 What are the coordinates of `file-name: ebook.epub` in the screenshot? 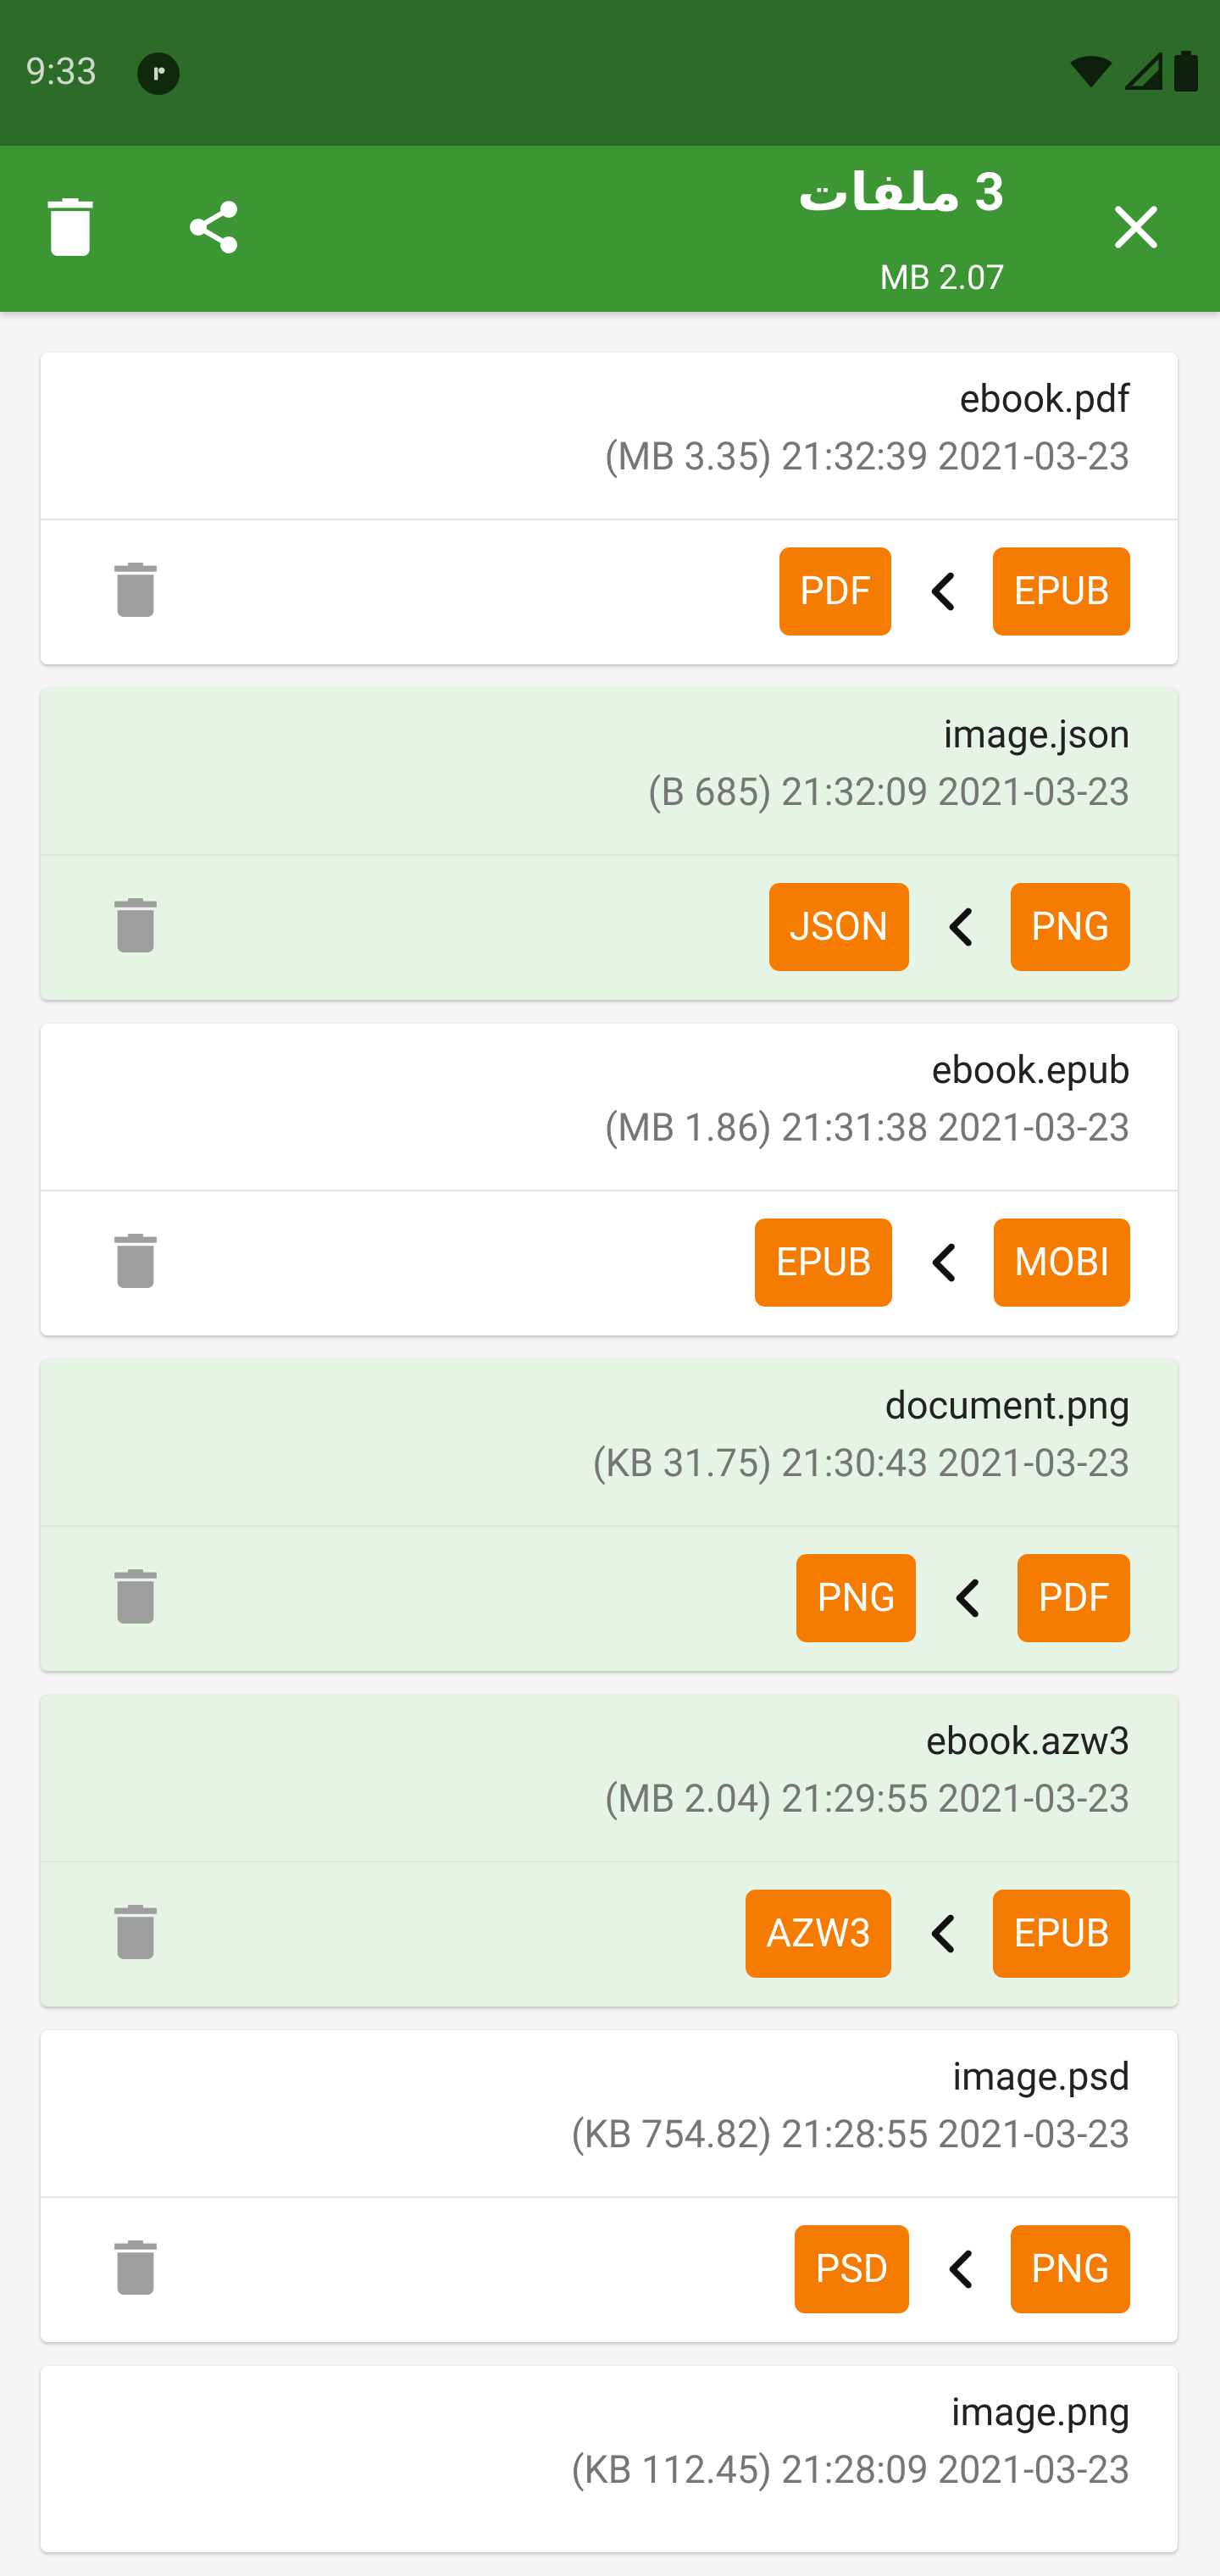 It's located at (1030, 1069).